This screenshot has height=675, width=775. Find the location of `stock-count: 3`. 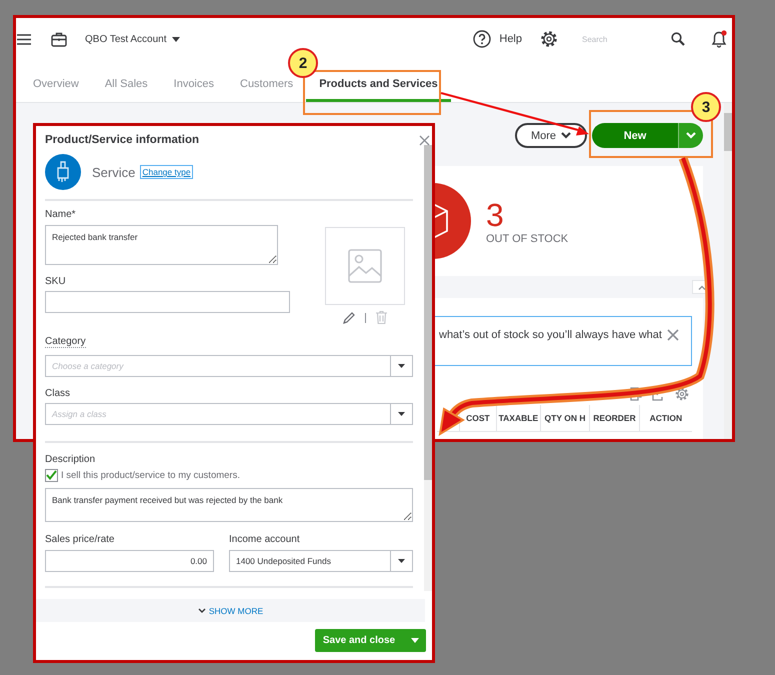

stock-count: 3 is located at coordinates (495, 215).